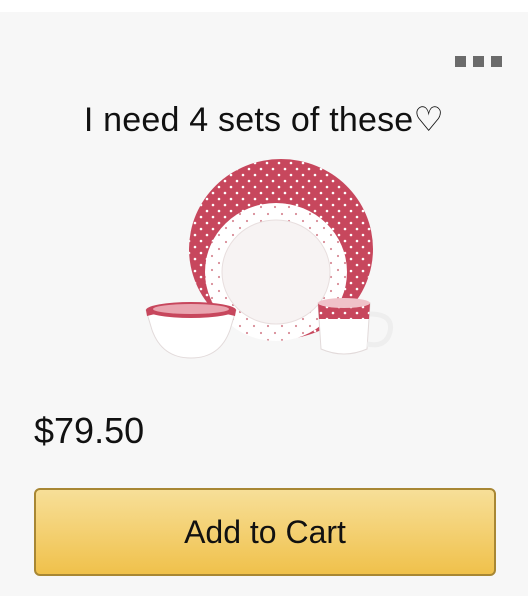  Describe the element at coordinates (89, 430) in the screenshot. I see `price: $79.50` at that location.